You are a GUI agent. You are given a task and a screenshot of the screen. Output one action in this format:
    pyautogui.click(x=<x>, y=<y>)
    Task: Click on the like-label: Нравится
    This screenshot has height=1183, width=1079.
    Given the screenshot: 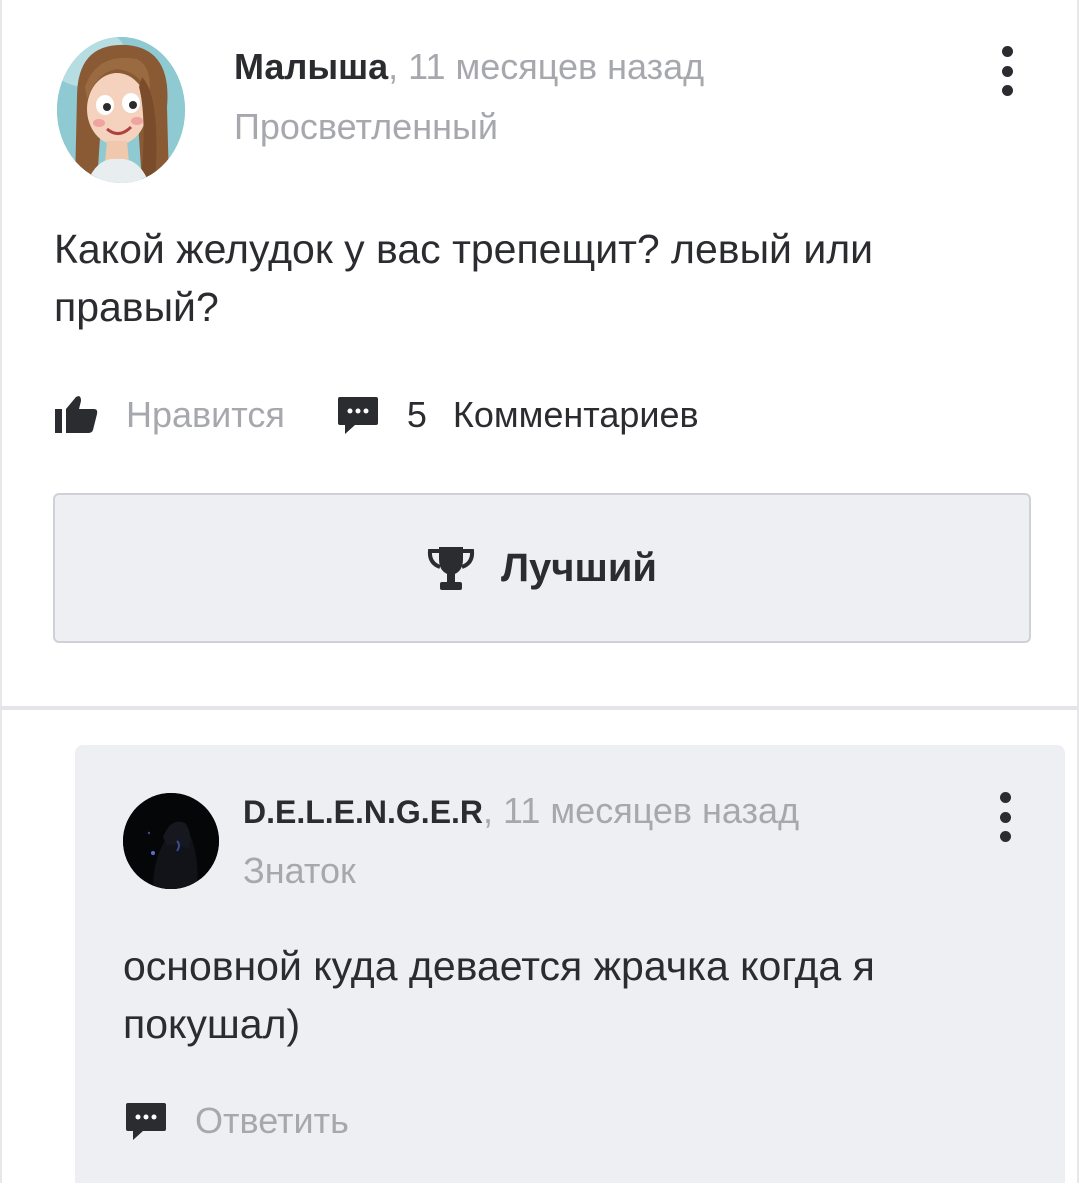 What is the action you would take?
    pyautogui.click(x=205, y=414)
    